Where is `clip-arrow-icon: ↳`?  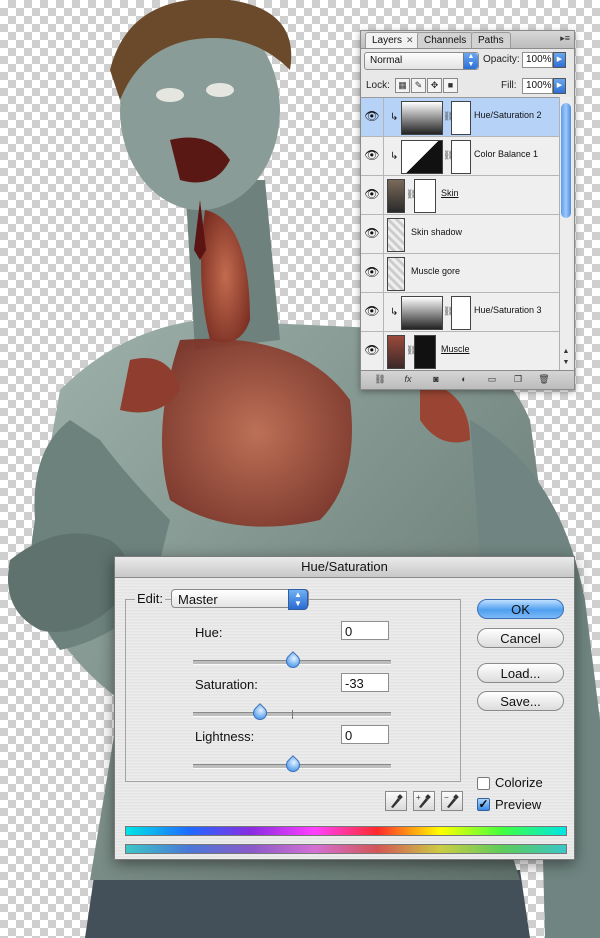 clip-arrow-icon: ↳ is located at coordinates (394, 312).